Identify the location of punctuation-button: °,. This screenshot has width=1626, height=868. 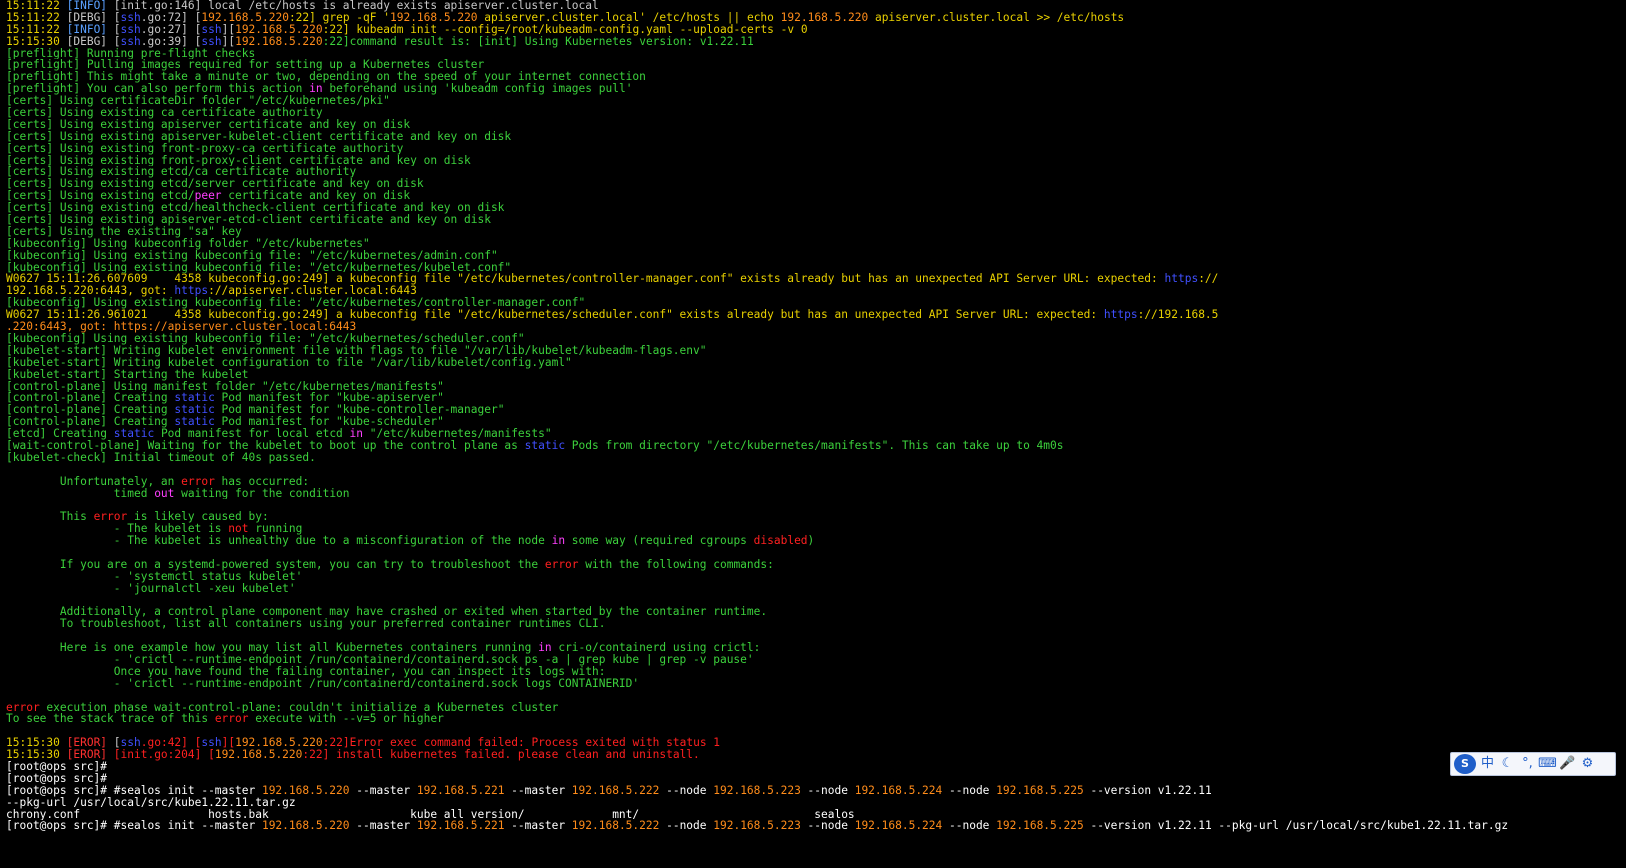
(1527, 764).